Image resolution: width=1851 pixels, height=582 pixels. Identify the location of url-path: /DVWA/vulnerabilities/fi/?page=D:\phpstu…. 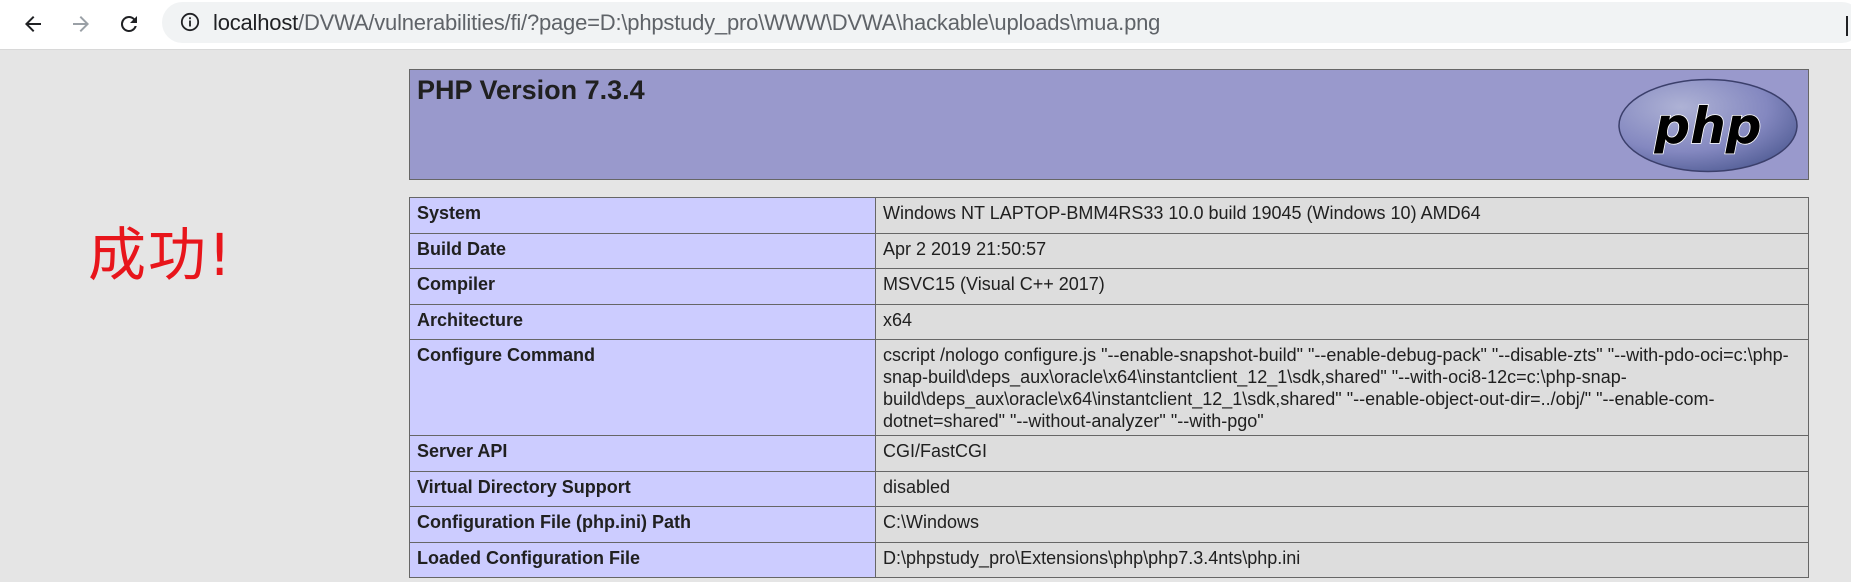
(729, 22).